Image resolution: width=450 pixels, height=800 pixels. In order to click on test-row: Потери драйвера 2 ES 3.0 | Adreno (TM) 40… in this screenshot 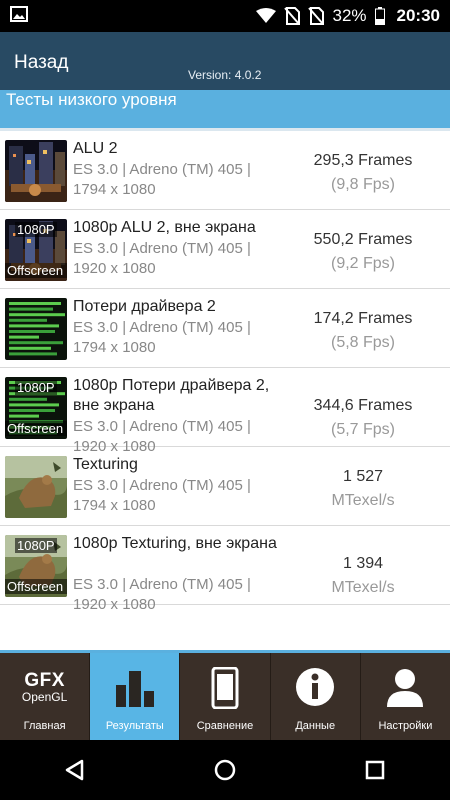, I will do `click(225, 328)`.